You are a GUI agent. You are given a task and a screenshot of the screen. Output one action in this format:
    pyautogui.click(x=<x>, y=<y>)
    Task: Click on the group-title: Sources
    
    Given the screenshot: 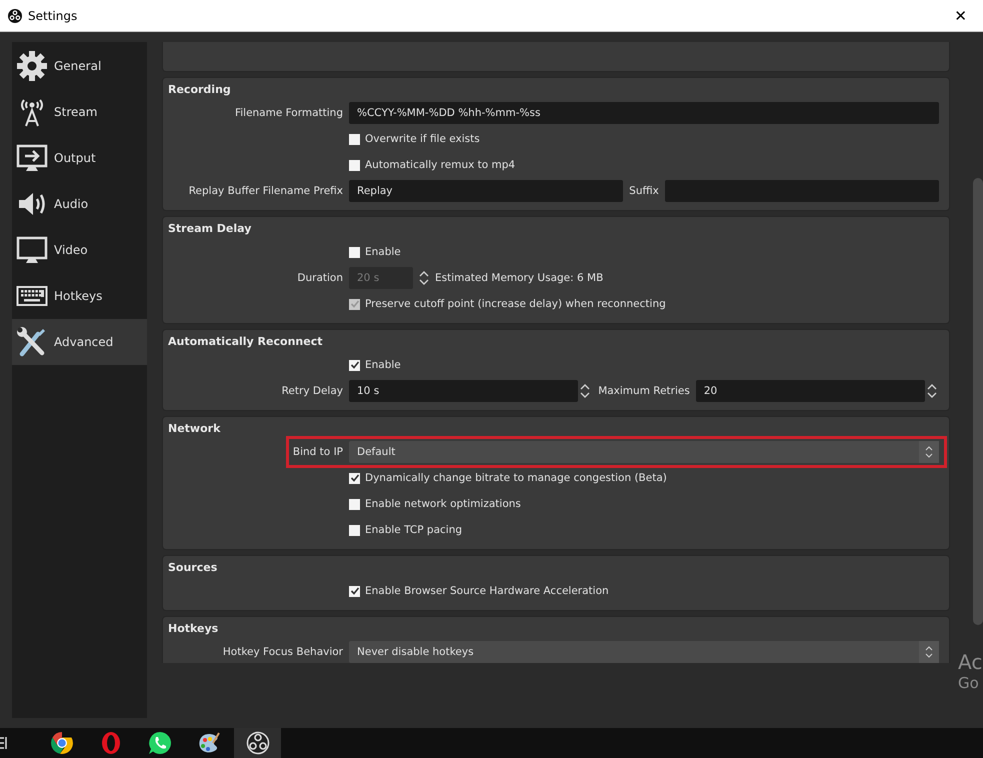 What is the action you would take?
    pyautogui.click(x=193, y=568)
    